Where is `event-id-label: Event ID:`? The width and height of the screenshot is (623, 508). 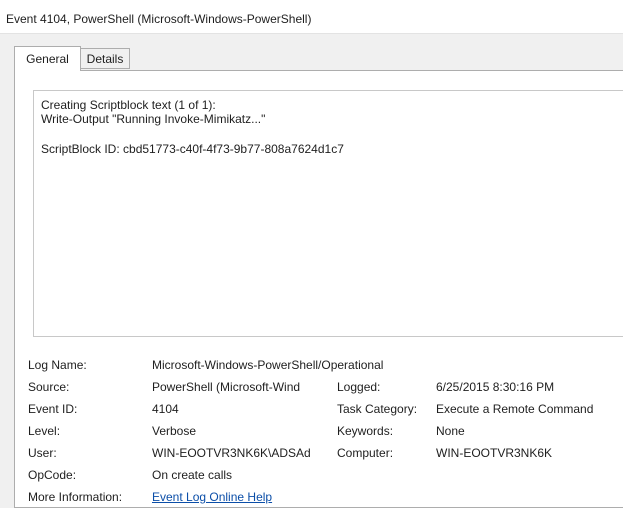
event-id-label: Event ID: is located at coordinates (53, 409).